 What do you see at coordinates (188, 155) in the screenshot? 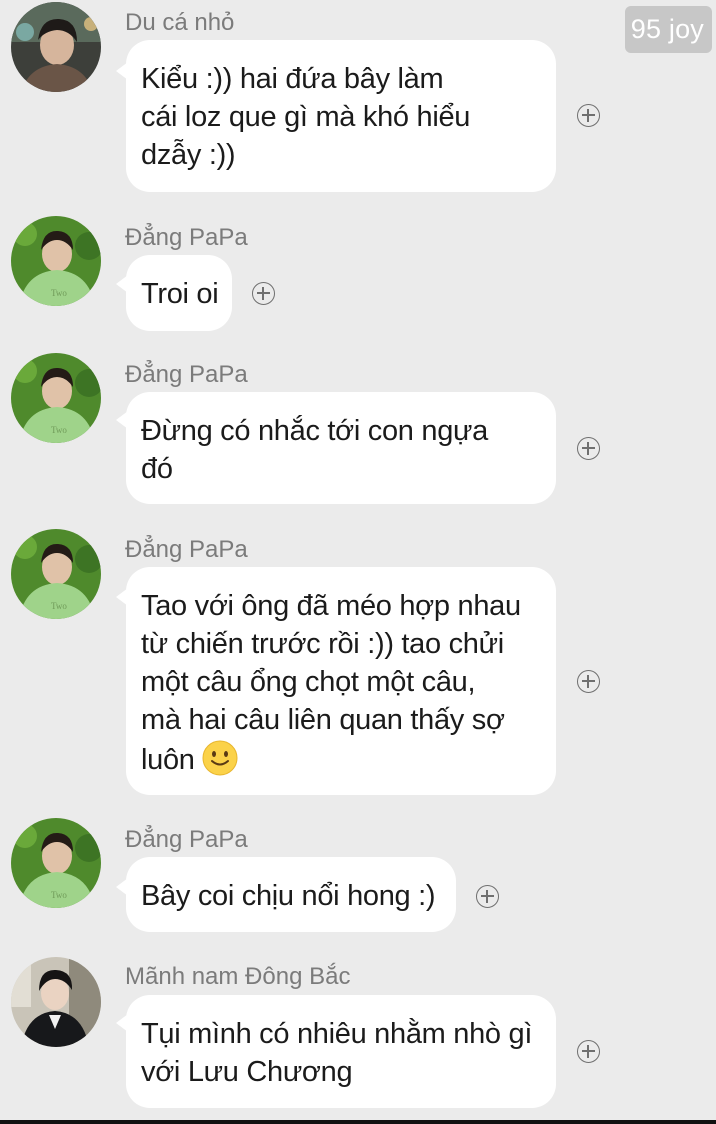
I see `message-line: dzẫy :))` at bounding box center [188, 155].